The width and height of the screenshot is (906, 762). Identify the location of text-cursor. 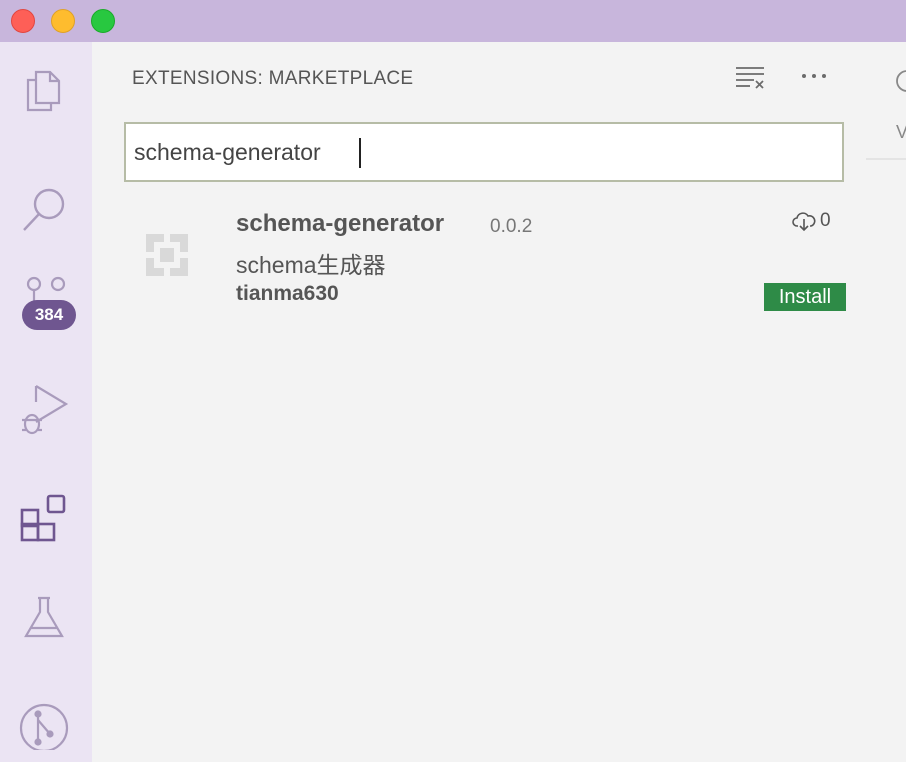
(360, 153).